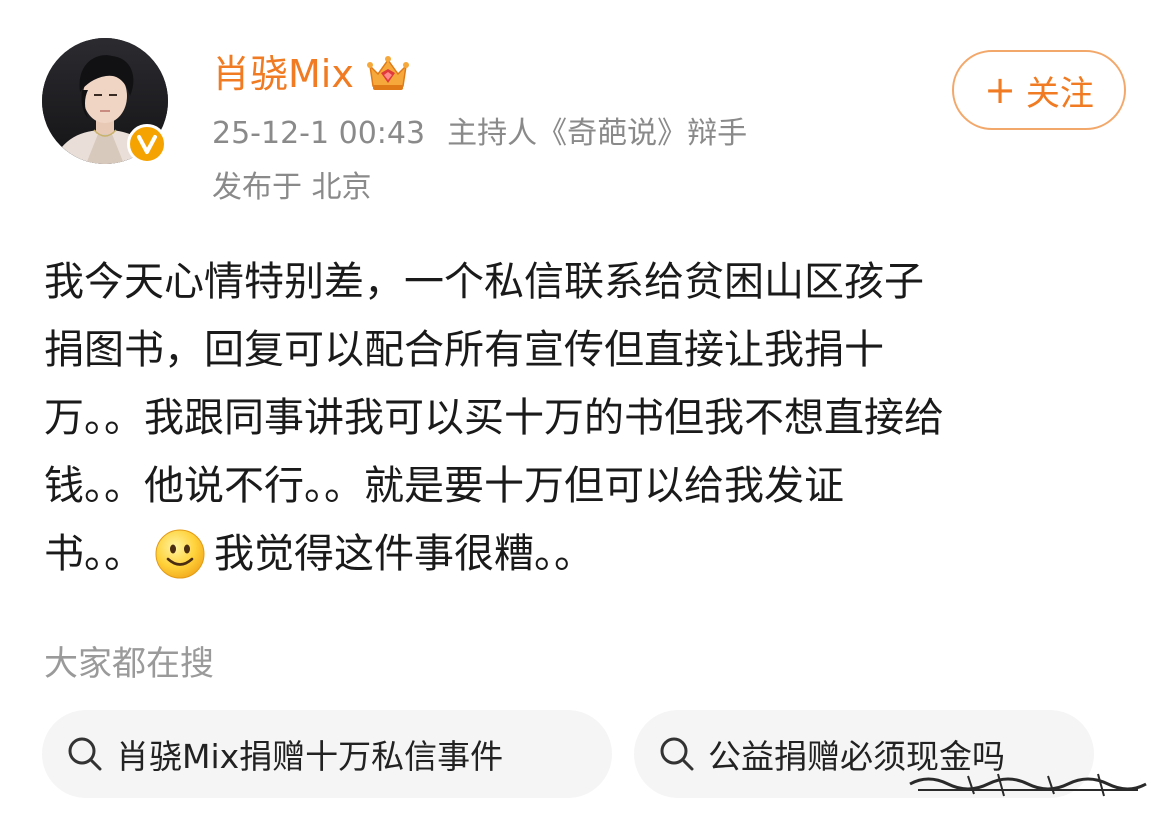  What do you see at coordinates (387, 73) in the screenshot?
I see `crown-icon` at bounding box center [387, 73].